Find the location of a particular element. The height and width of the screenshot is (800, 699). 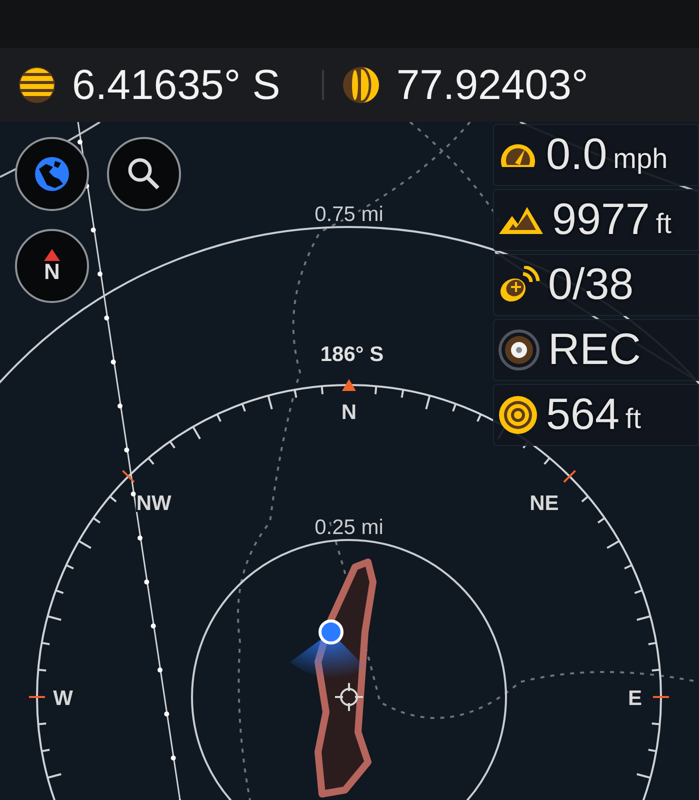

direction-label: NW is located at coordinates (154, 503).